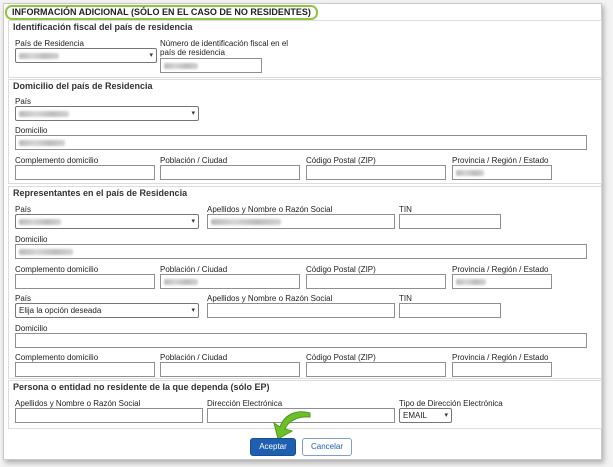 This screenshot has width=613, height=467. What do you see at coordinates (230, 172) in the screenshot?
I see `dom-poblacion-input` at bounding box center [230, 172].